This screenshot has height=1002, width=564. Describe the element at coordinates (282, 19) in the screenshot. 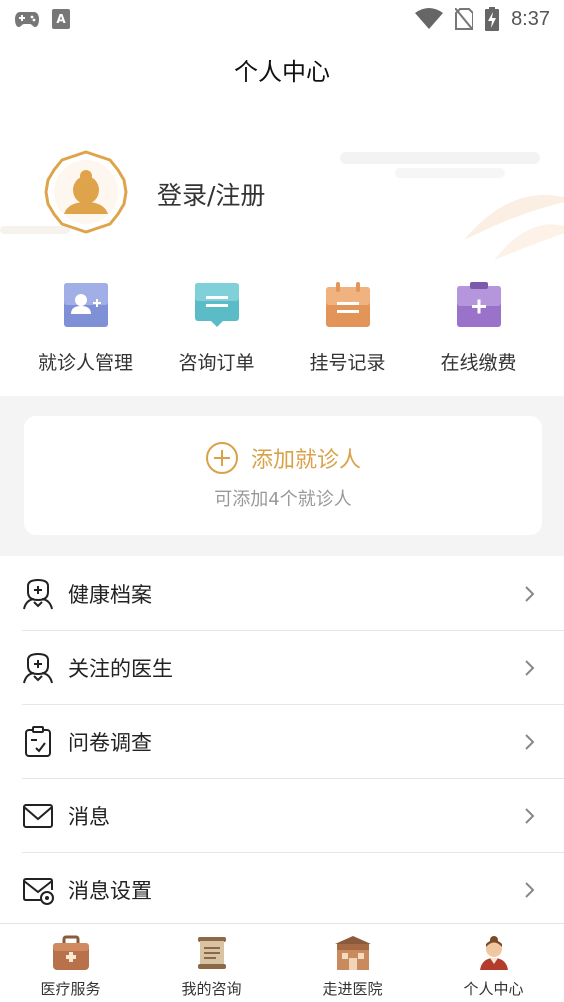

I see `status-bar: A 8:37` at that location.